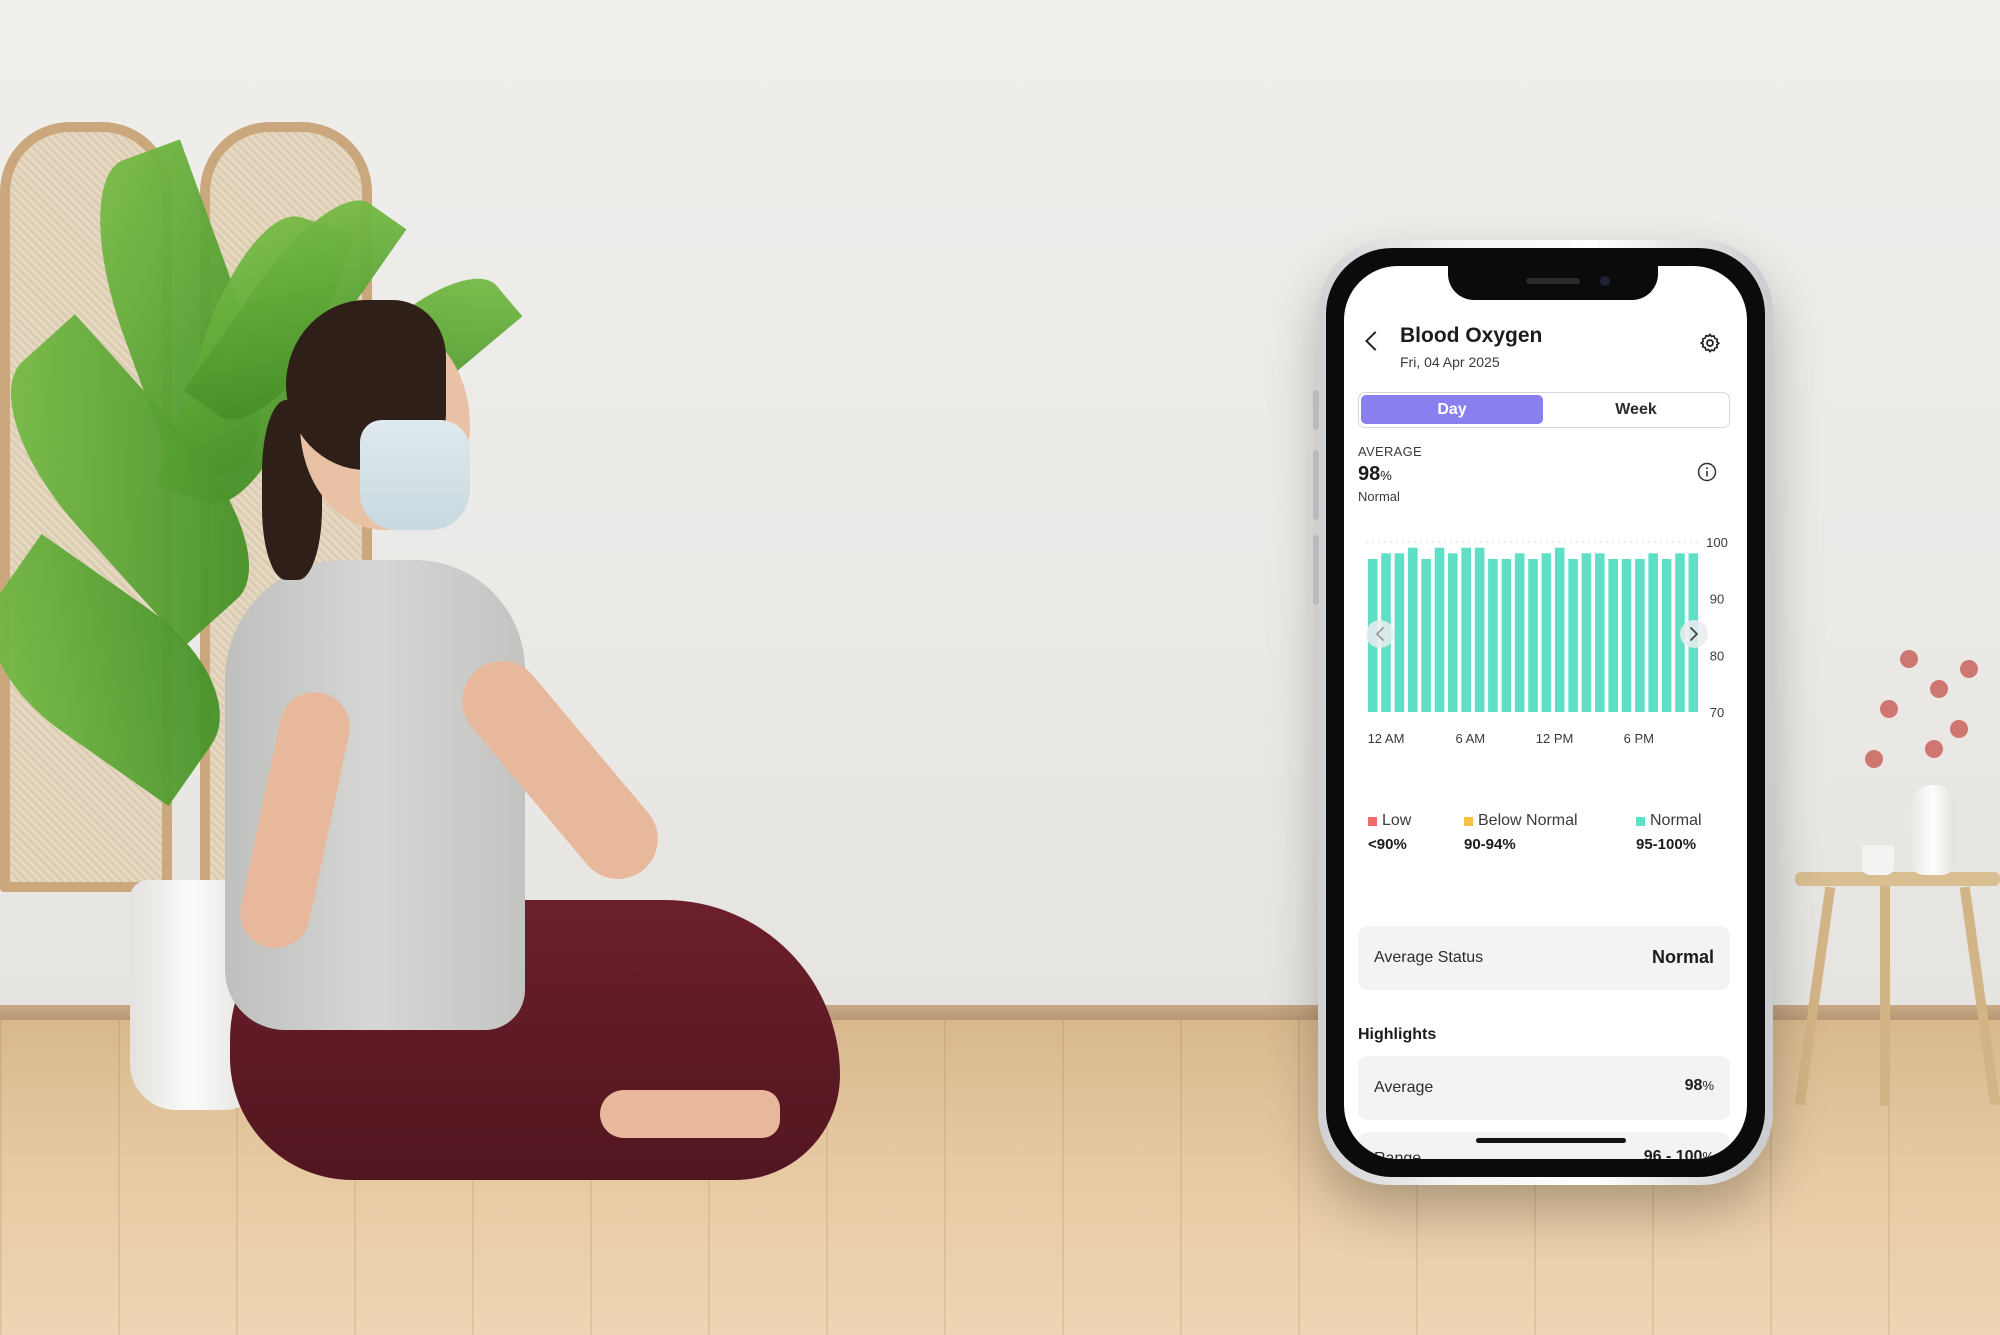 The image size is (2000, 1335). What do you see at coordinates (1544, 410) in the screenshot?
I see `period-toggle: Day Week` at bounding box center [1544, 410].